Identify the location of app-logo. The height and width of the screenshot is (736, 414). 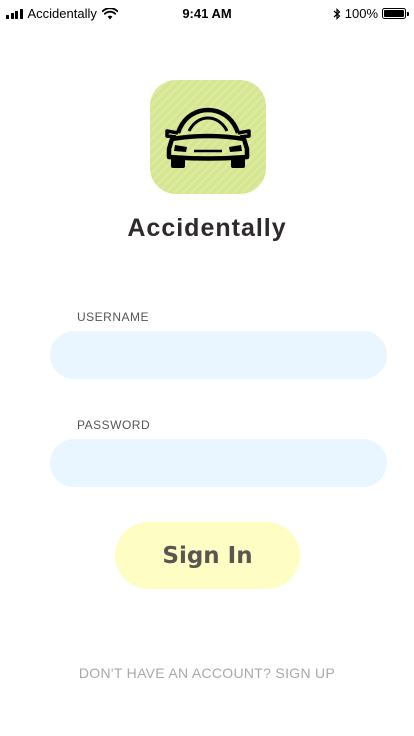
(208, 137).